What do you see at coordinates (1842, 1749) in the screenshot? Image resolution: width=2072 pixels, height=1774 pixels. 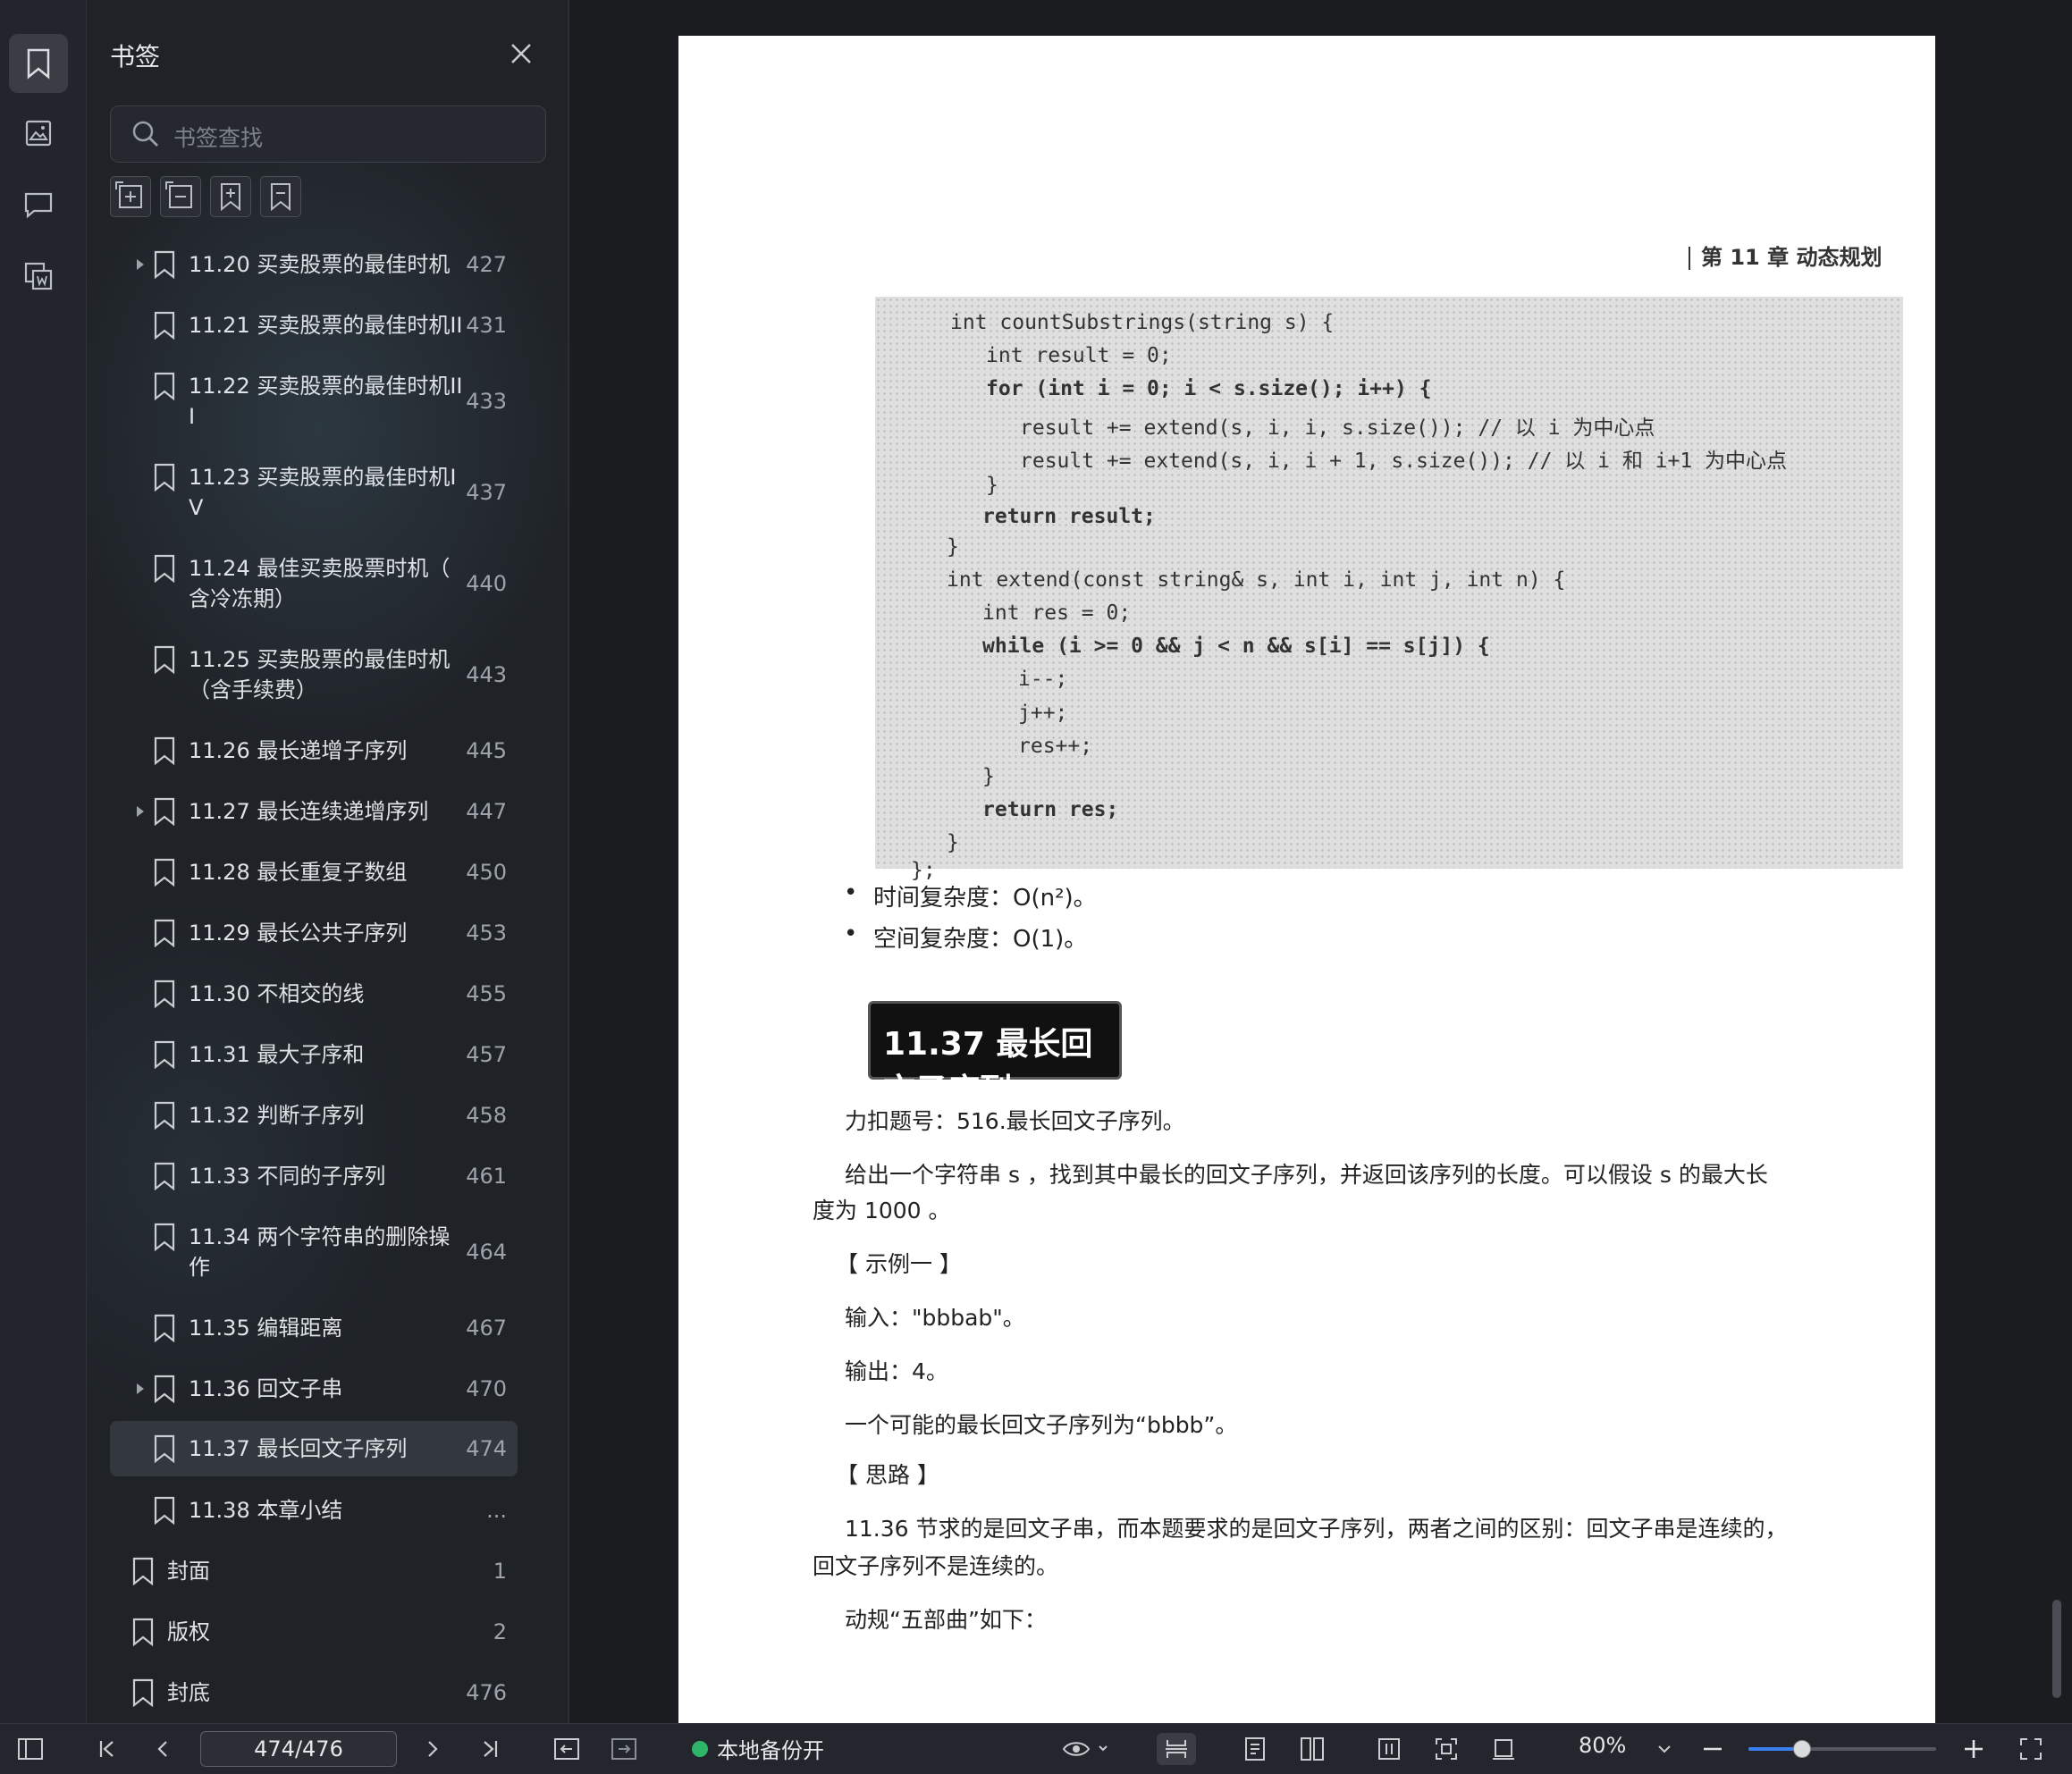 I see `zoom-slider` at bounding box center [1842, 1749].